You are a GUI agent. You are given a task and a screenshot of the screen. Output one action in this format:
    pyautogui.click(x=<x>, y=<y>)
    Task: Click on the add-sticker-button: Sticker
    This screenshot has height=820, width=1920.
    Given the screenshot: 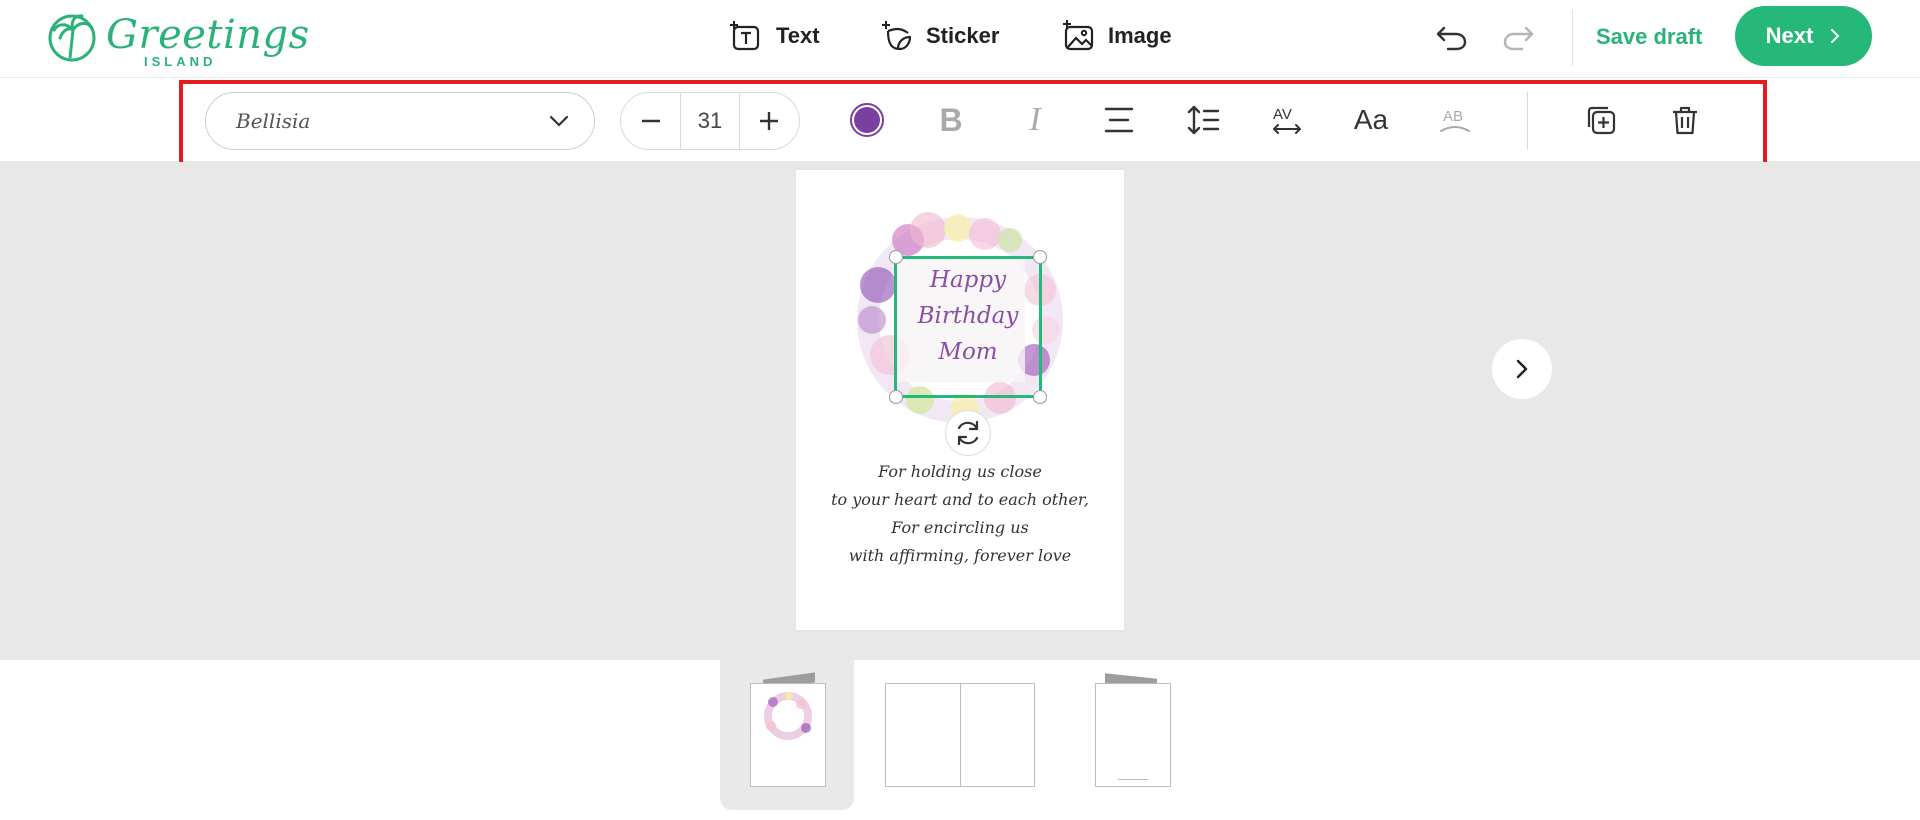 What is the action you would take?
    pyautogui.click(x=939, y=36)
    